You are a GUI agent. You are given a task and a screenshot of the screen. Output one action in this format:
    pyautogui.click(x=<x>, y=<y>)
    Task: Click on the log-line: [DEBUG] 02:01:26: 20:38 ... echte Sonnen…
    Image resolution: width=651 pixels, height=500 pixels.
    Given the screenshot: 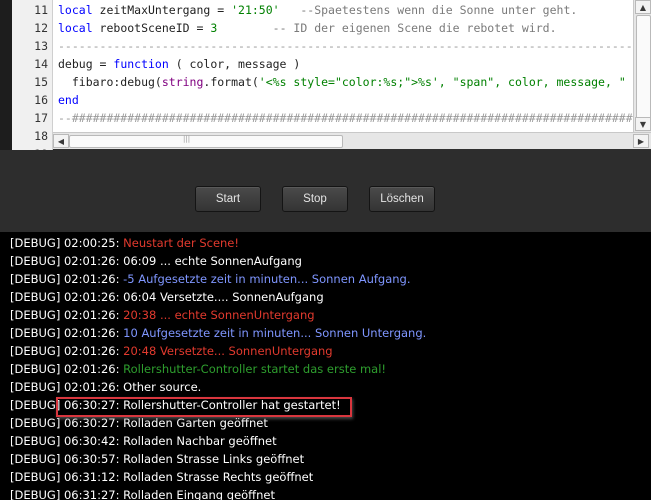 What is the action you would take?
    pyautogui.click(x=162, y=315)
    